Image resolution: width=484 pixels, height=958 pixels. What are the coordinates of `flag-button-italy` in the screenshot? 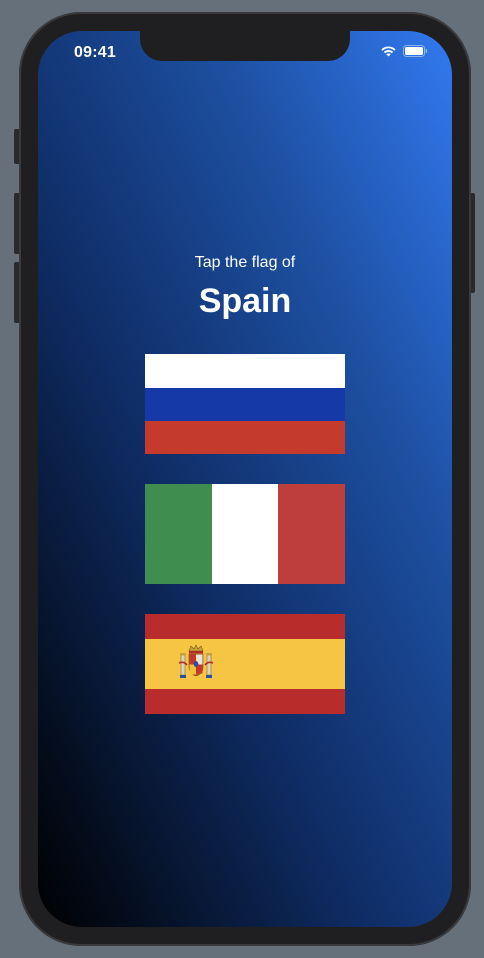 It's located at (245, 534).